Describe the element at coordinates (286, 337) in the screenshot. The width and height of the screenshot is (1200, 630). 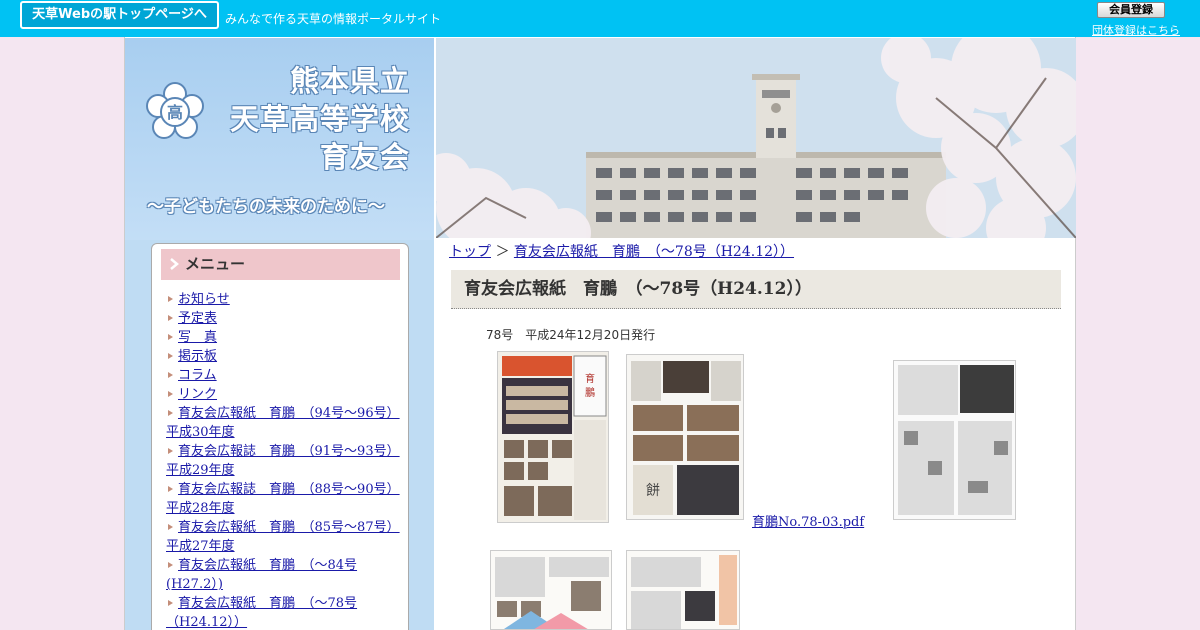
I see `menu-item-photos: 写 真` at that location.